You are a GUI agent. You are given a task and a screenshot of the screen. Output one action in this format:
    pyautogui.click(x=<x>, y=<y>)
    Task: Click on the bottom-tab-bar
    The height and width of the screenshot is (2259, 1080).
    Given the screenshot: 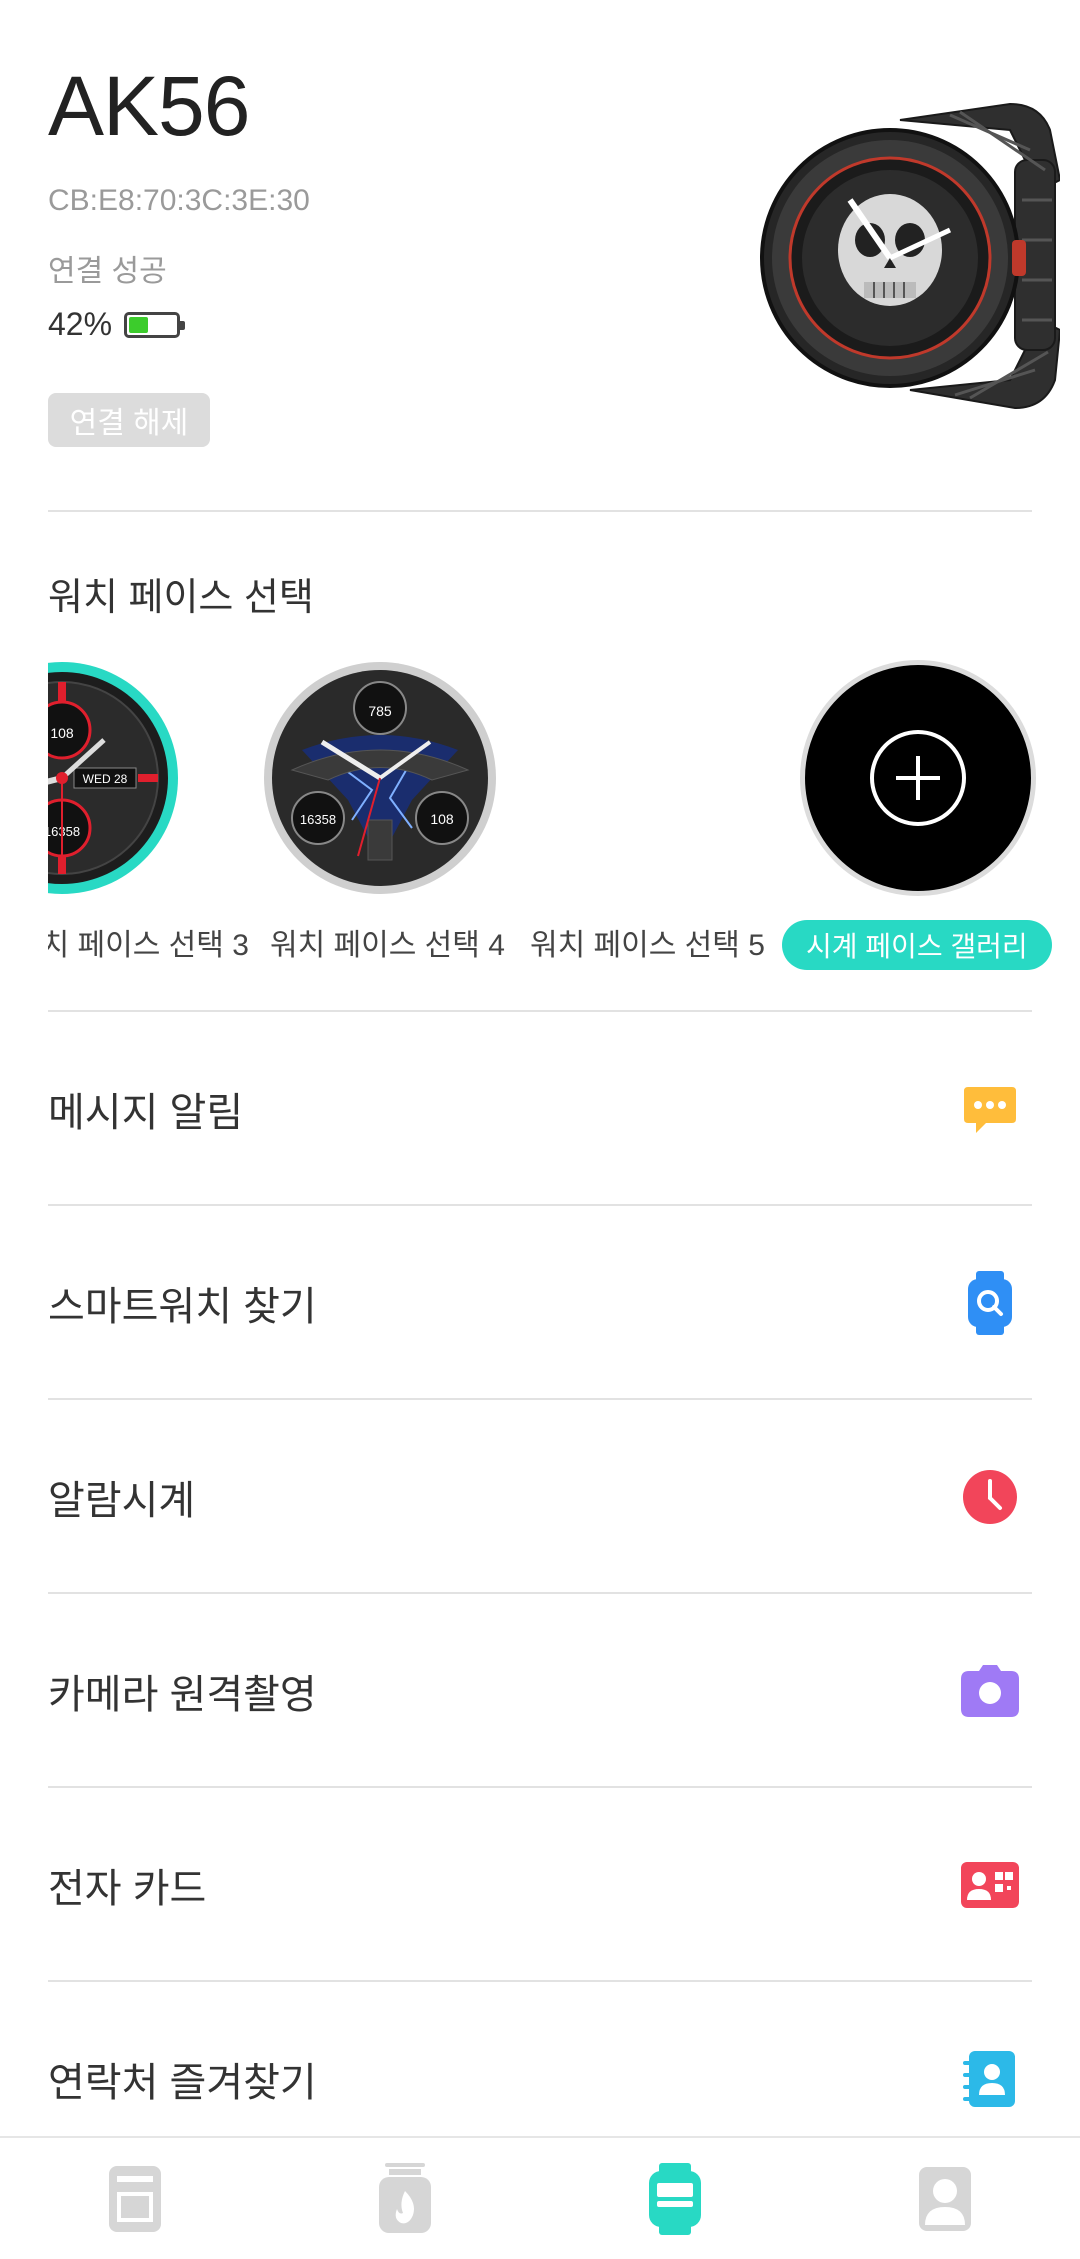 What is the action you would take?
    pyautogui.click(x=540, y=2197)
    